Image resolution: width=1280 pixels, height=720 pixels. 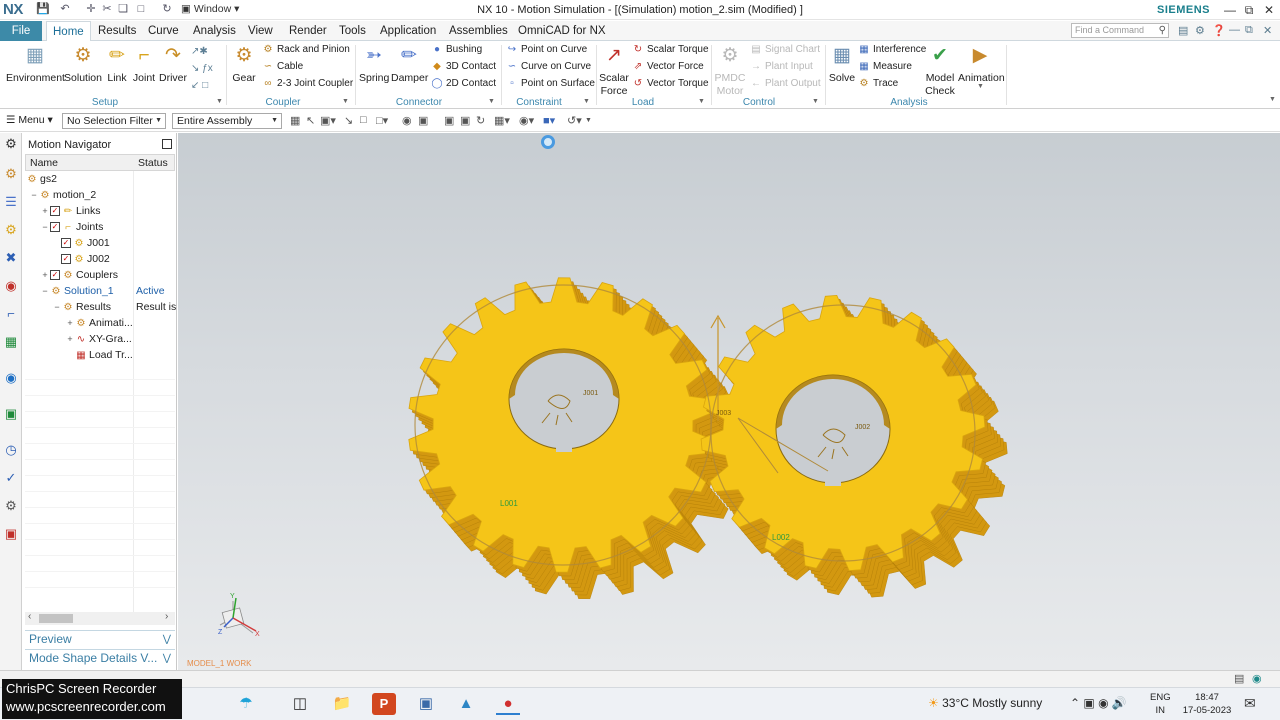 What do you see at coordinates (11, 314) in the screenshot?
I see `hd3d-tools-icon: ⌐` at bounding box center [11, 314].